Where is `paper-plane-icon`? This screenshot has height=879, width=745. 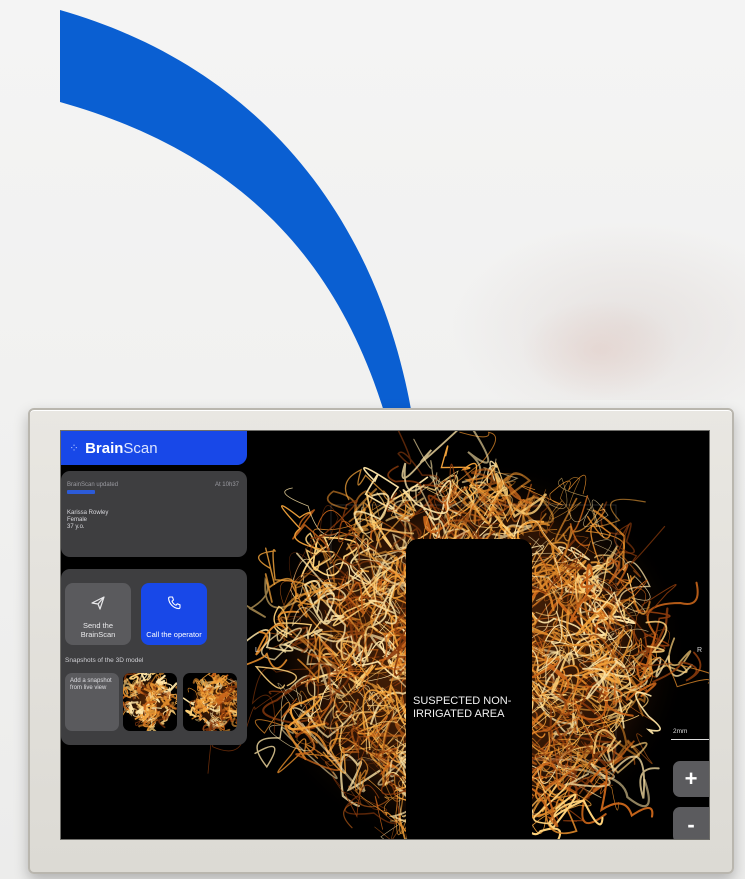
paper-plane-icon is located at coordinates (98, 603).